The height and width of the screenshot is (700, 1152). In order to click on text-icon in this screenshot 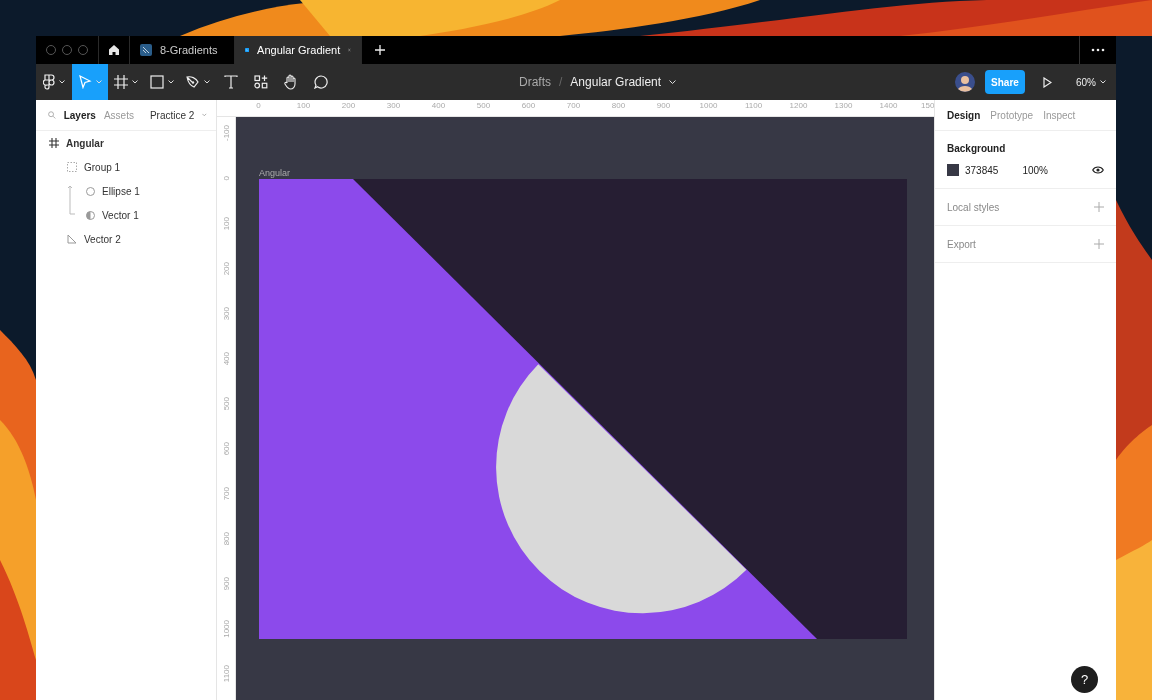, I will do `click(231, 82)`.